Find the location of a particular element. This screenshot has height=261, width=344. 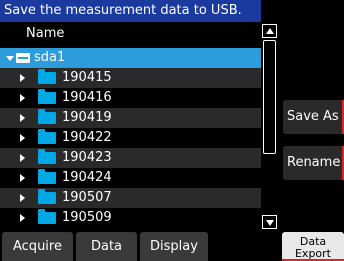

bottom-tab-bar: Acquire Data Display Data Export is located at coordinates (172, 246).